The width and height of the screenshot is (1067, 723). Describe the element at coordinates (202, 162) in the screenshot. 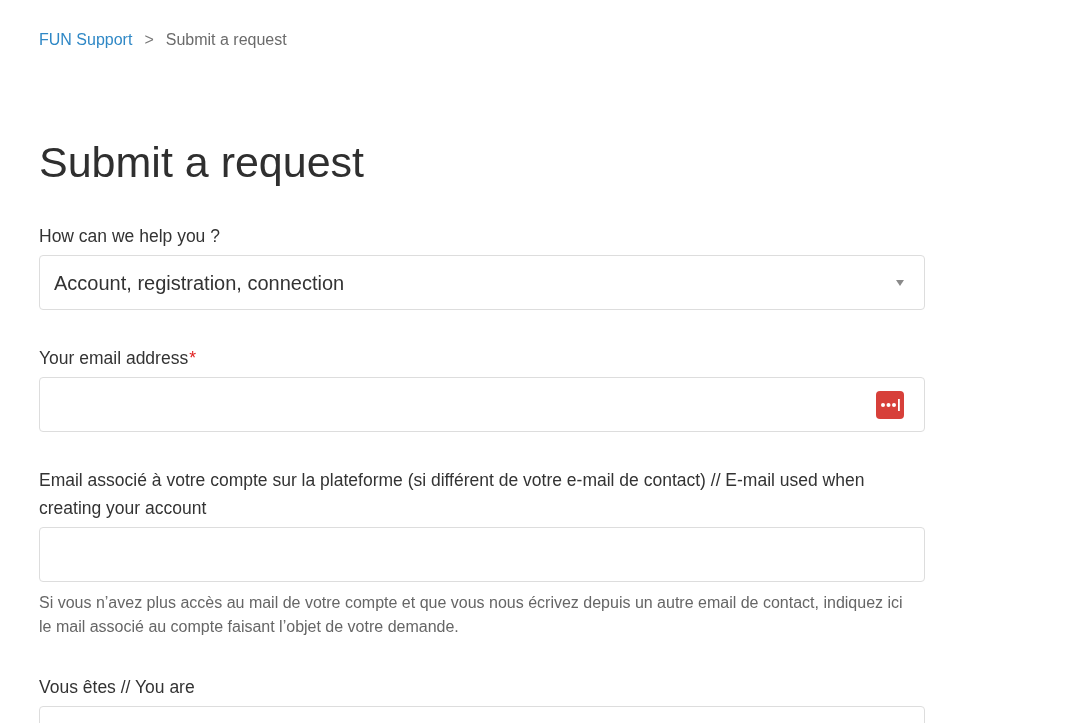

I see `page-title: Submit a request` at that location.